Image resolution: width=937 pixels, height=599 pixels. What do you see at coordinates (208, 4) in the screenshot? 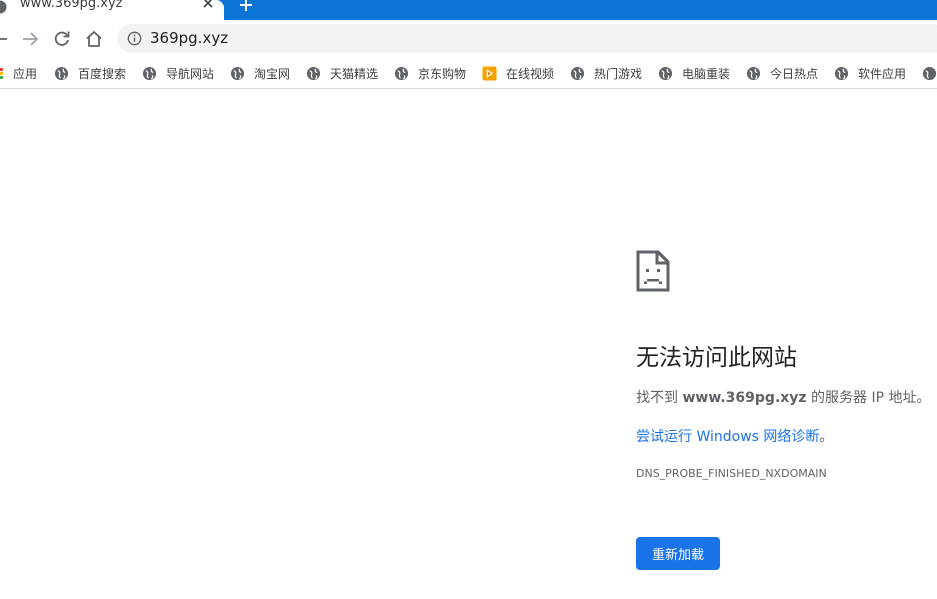
I see `close-icon` at bounding box center [208, 4].